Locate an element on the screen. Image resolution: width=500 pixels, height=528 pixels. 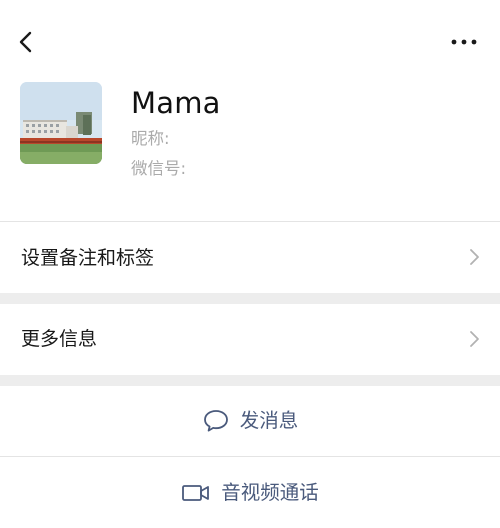
more-info-row: 更多信息 is located at coordinates (250, 339).